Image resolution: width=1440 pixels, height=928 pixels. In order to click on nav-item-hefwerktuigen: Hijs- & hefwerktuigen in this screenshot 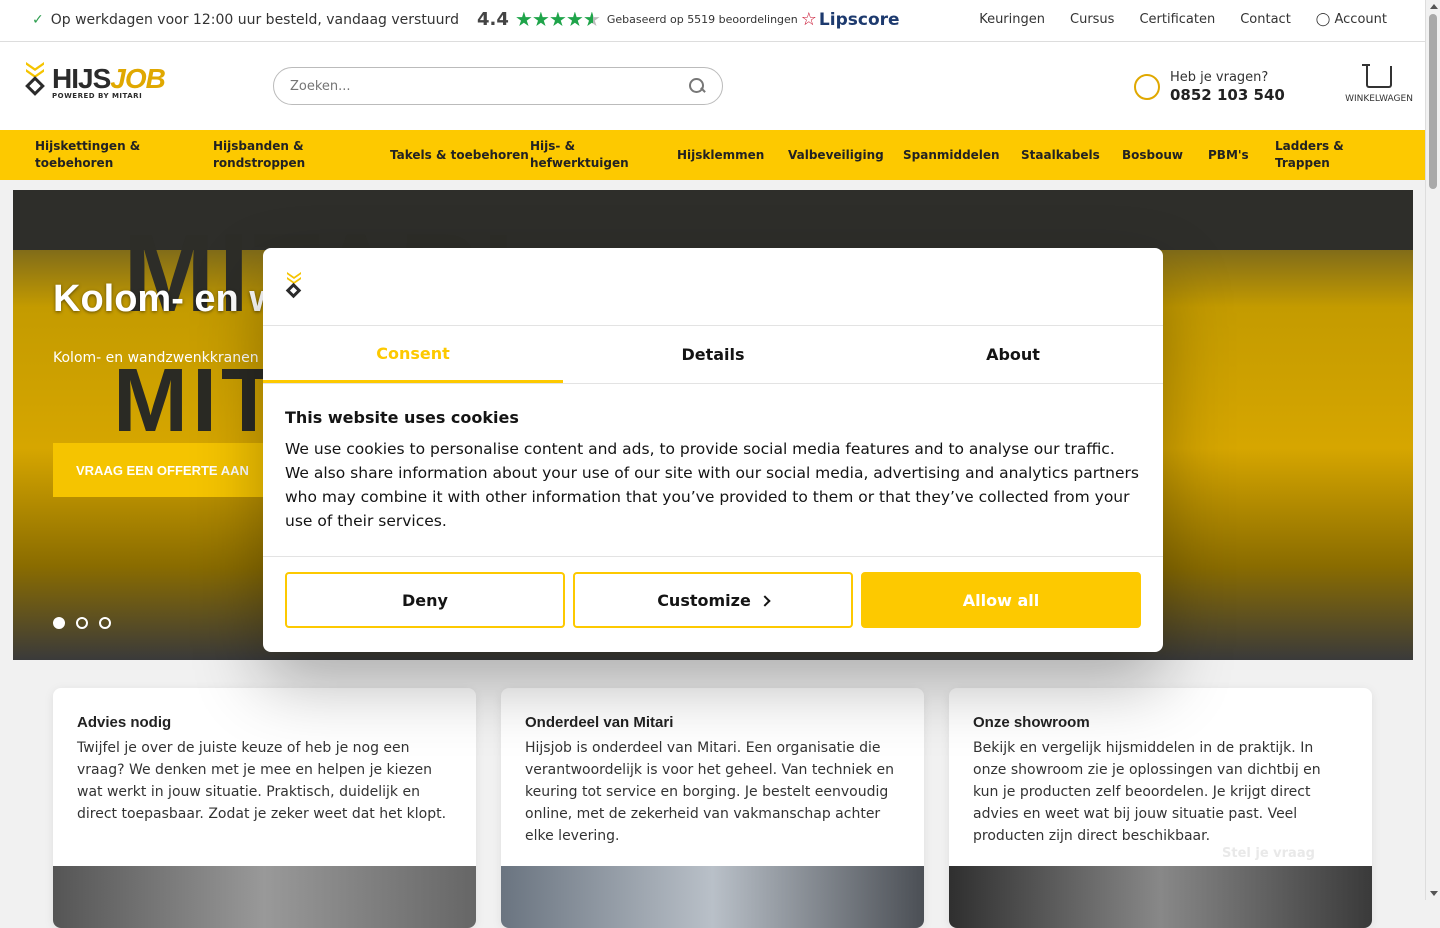, I will do `click(603, 155)`.